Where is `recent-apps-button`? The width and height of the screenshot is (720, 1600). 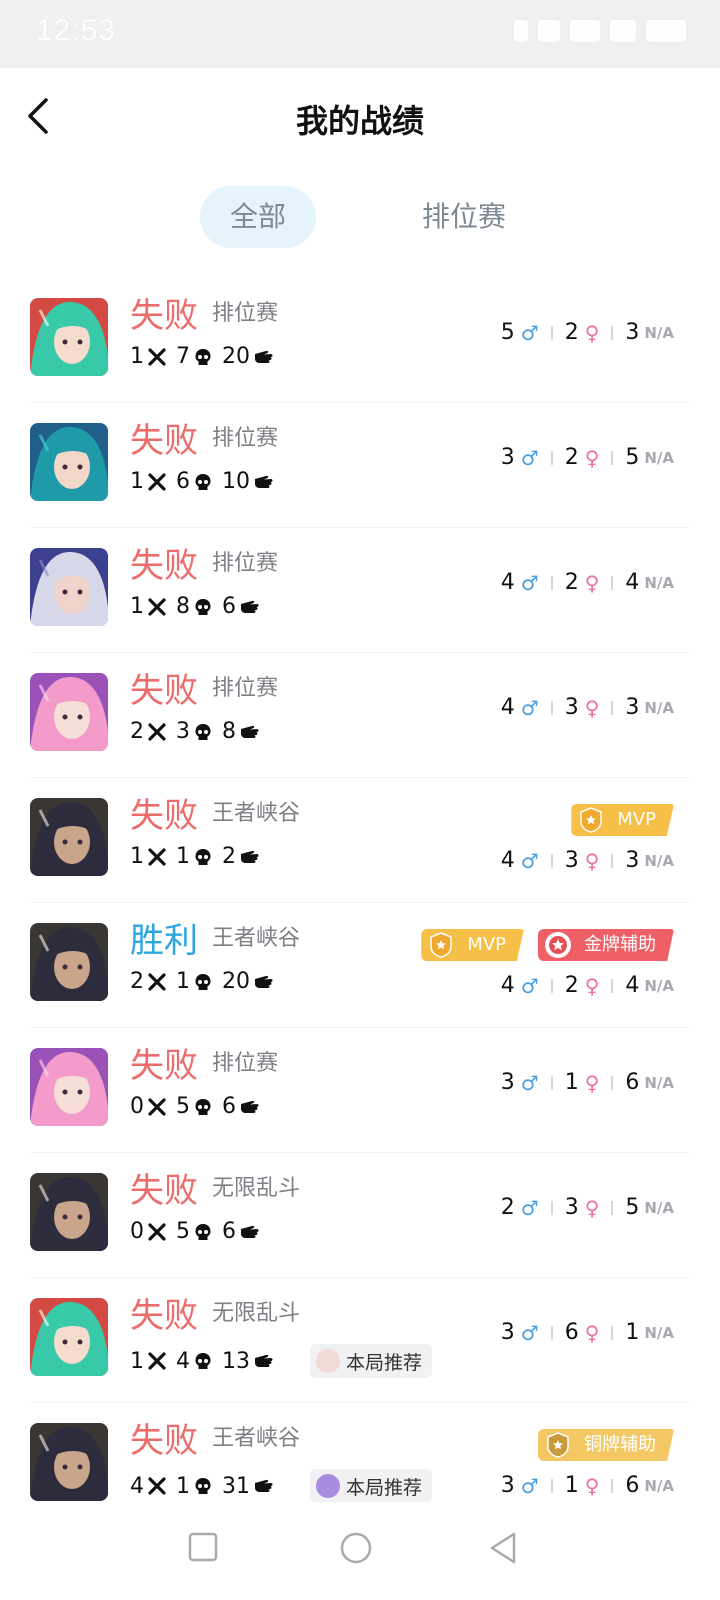 recent-apps-button is located at coordinates (204, 1548).